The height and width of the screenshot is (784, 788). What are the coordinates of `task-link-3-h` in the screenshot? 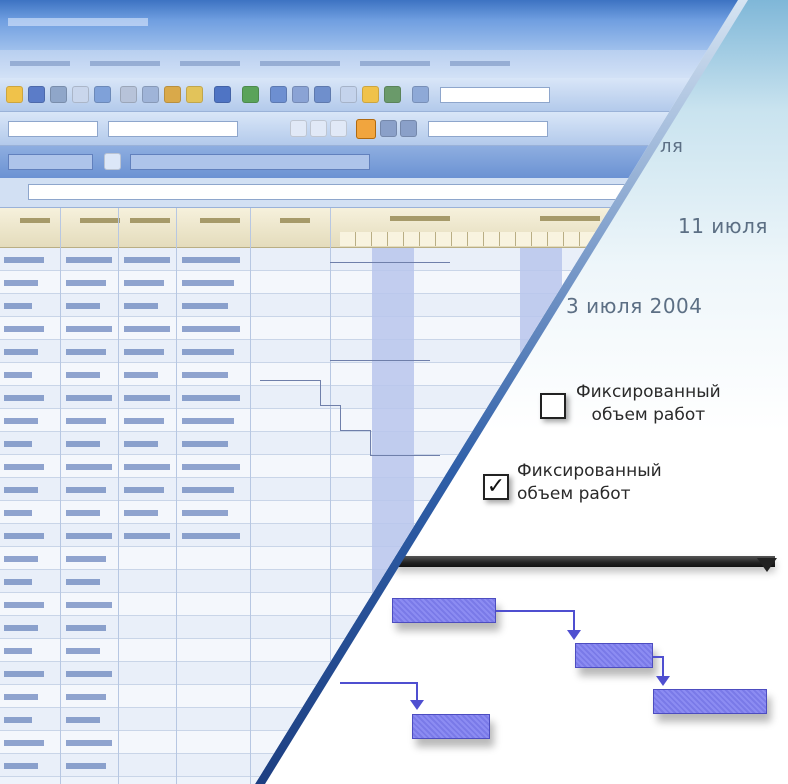 It's located at (379, 683).